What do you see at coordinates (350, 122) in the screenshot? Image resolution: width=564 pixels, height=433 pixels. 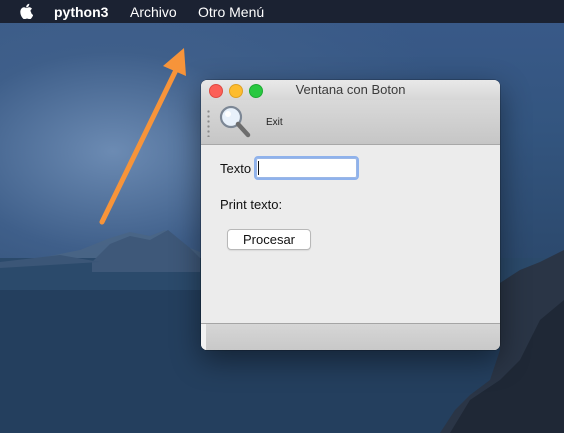 I see `toolbar: Exit` at bounding box center [350, 122].